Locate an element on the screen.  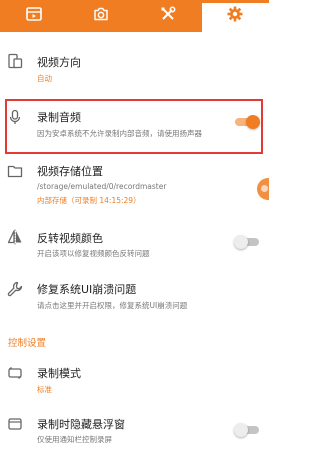
invert-color-toggle is located at coordinates (246, 242).